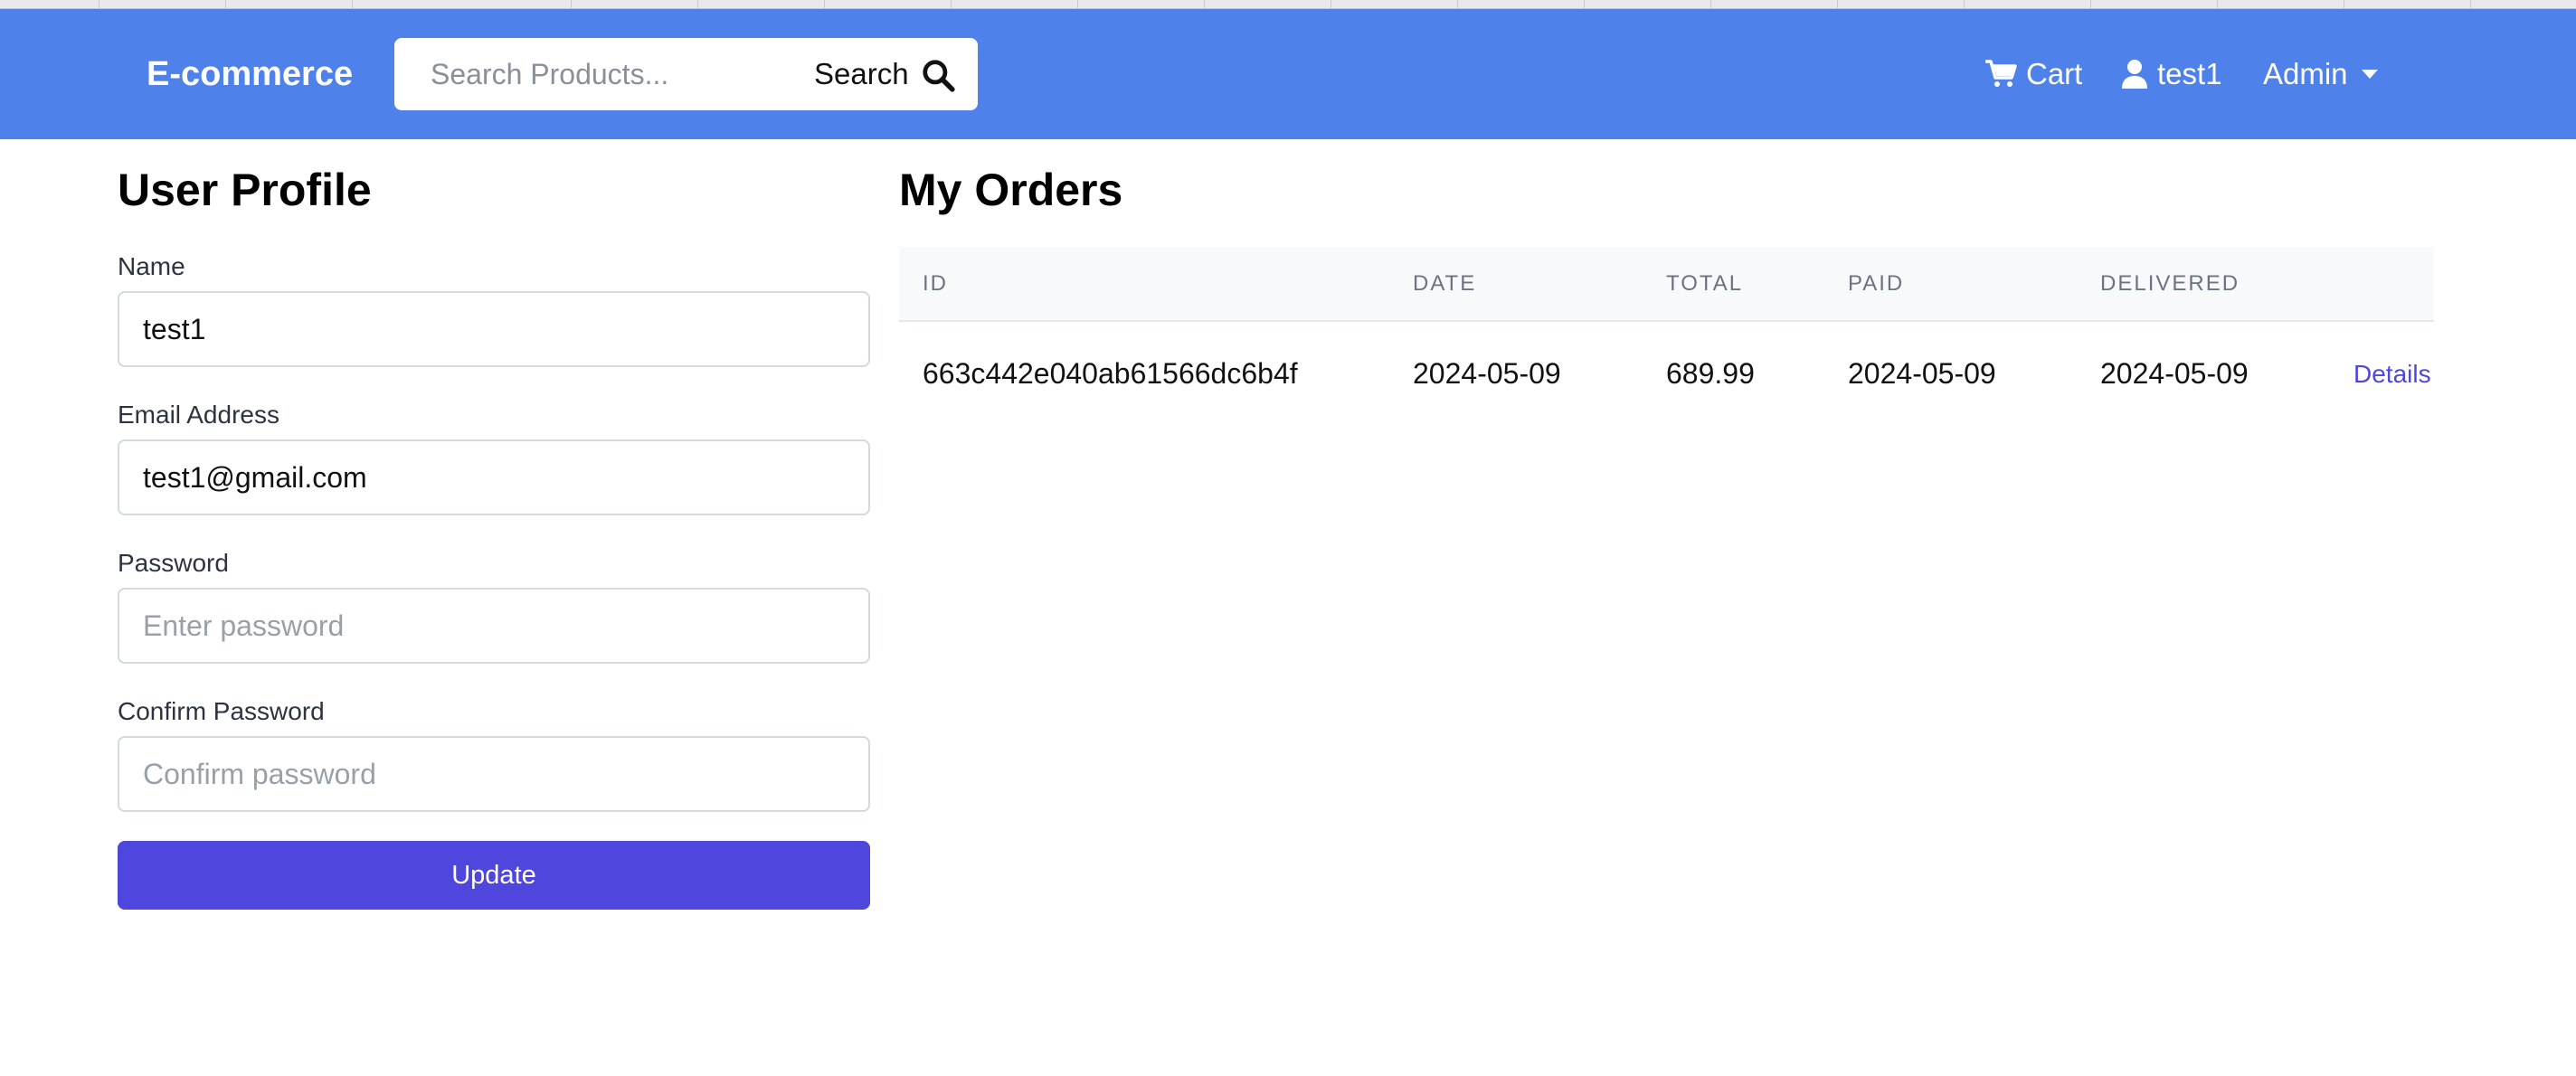 Image resolution: width=2576 pixels, height=1076 pixels. I want to click on search-button-label: Search, so click(862, 74).